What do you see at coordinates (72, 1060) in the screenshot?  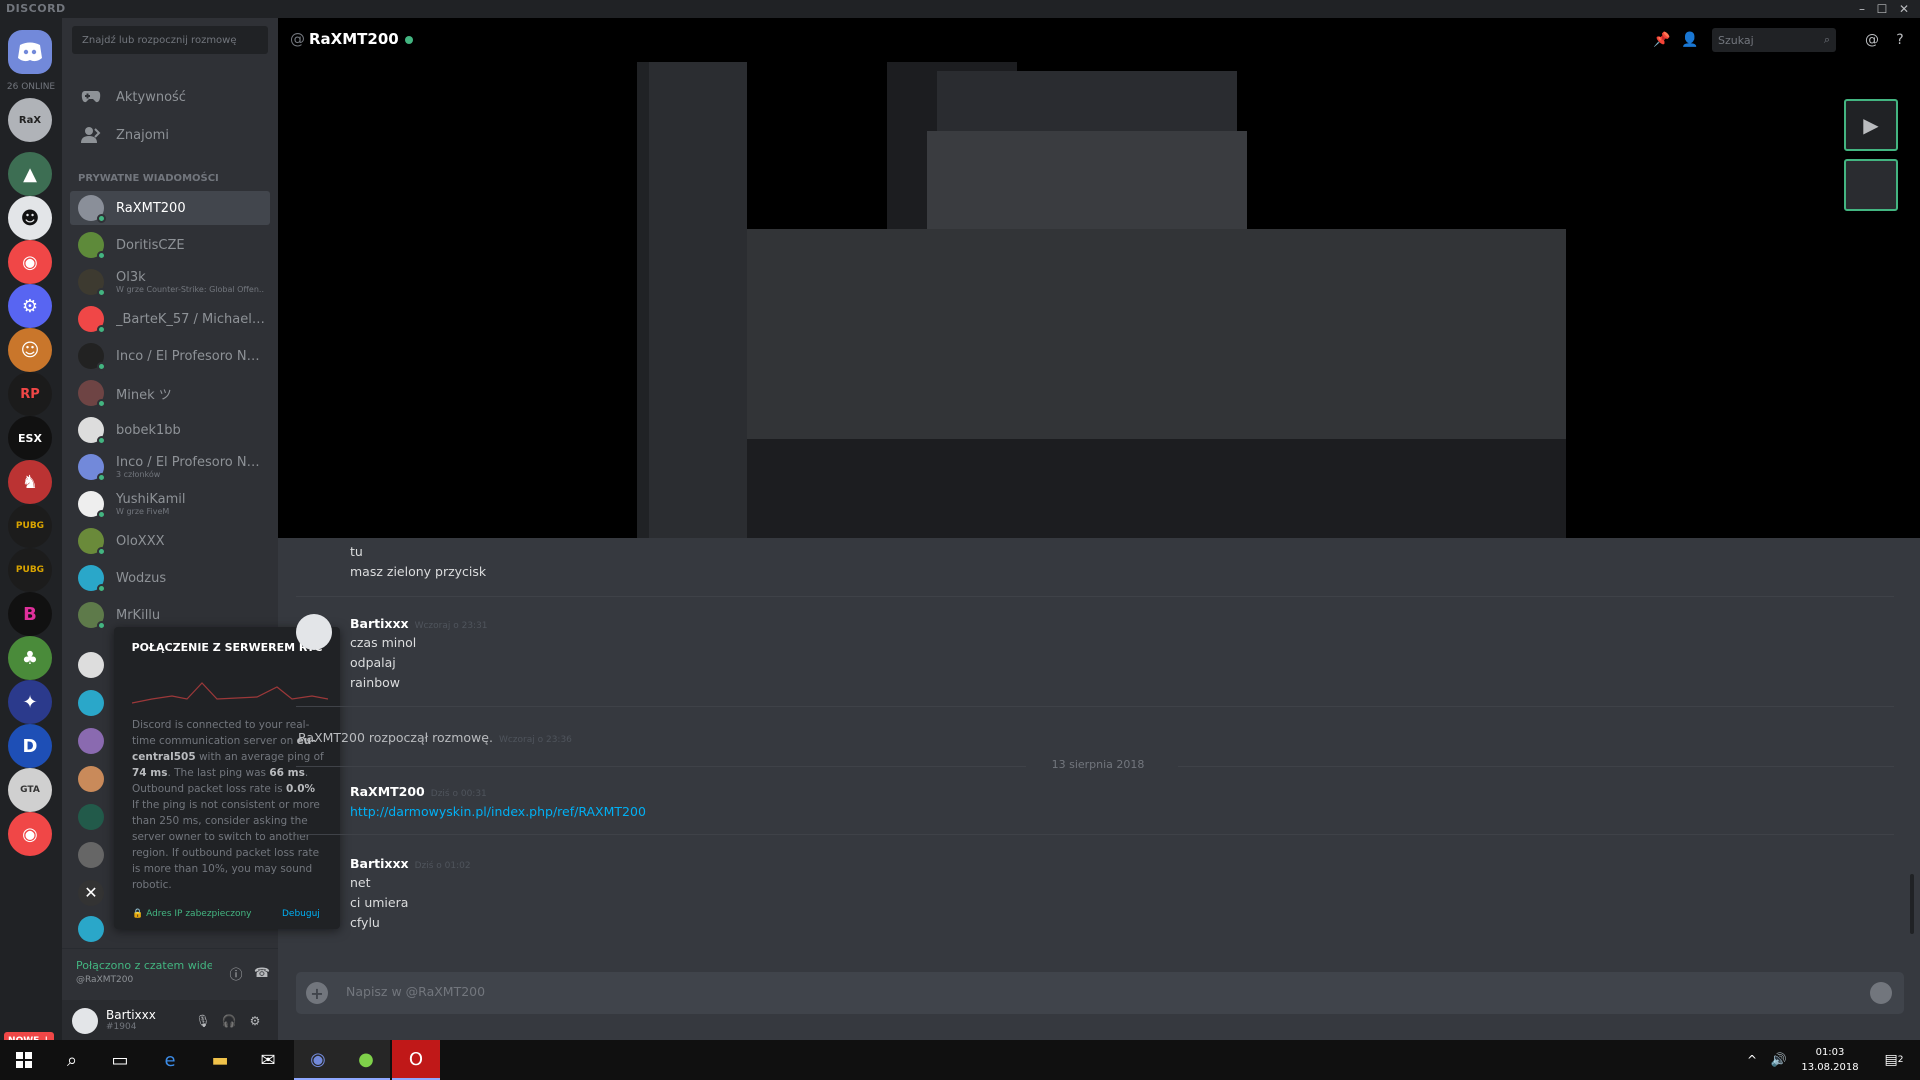 I see `search-taskbar-icon: ⌕` at bounding box center [72, 1060].